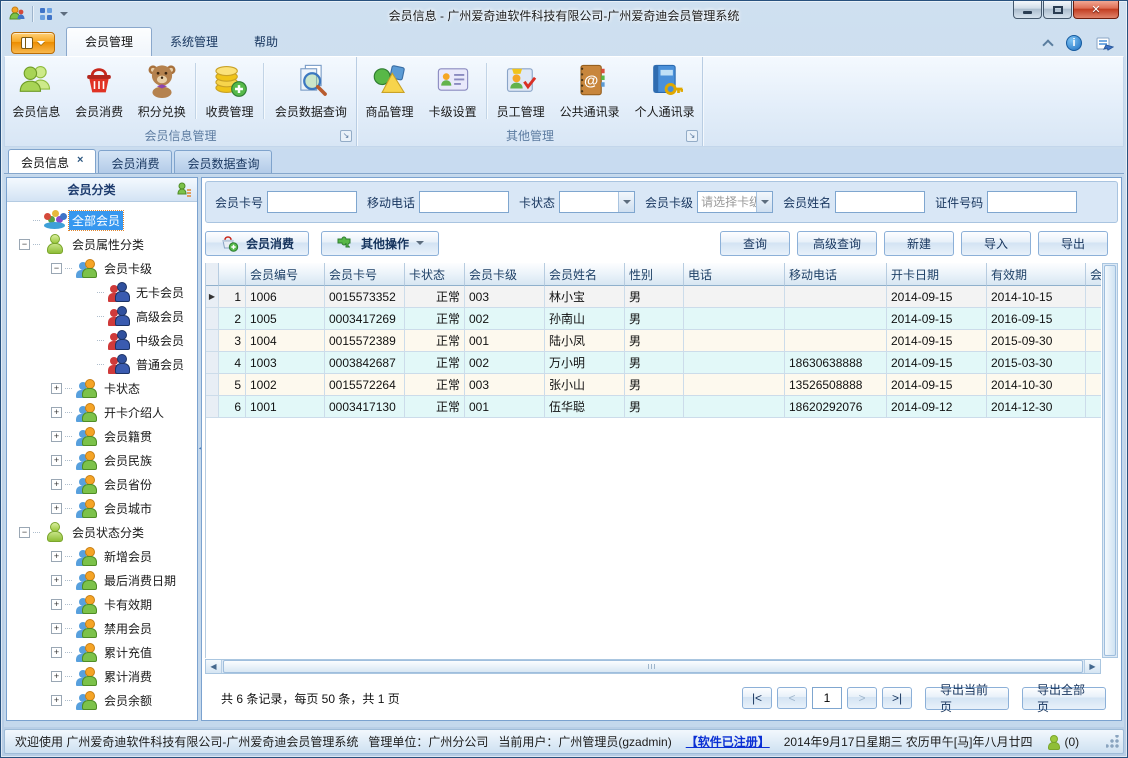  Describe the element at coordinates (585, 274) in the screenshot. I see `header-member-name: 会员姓名` at that location.